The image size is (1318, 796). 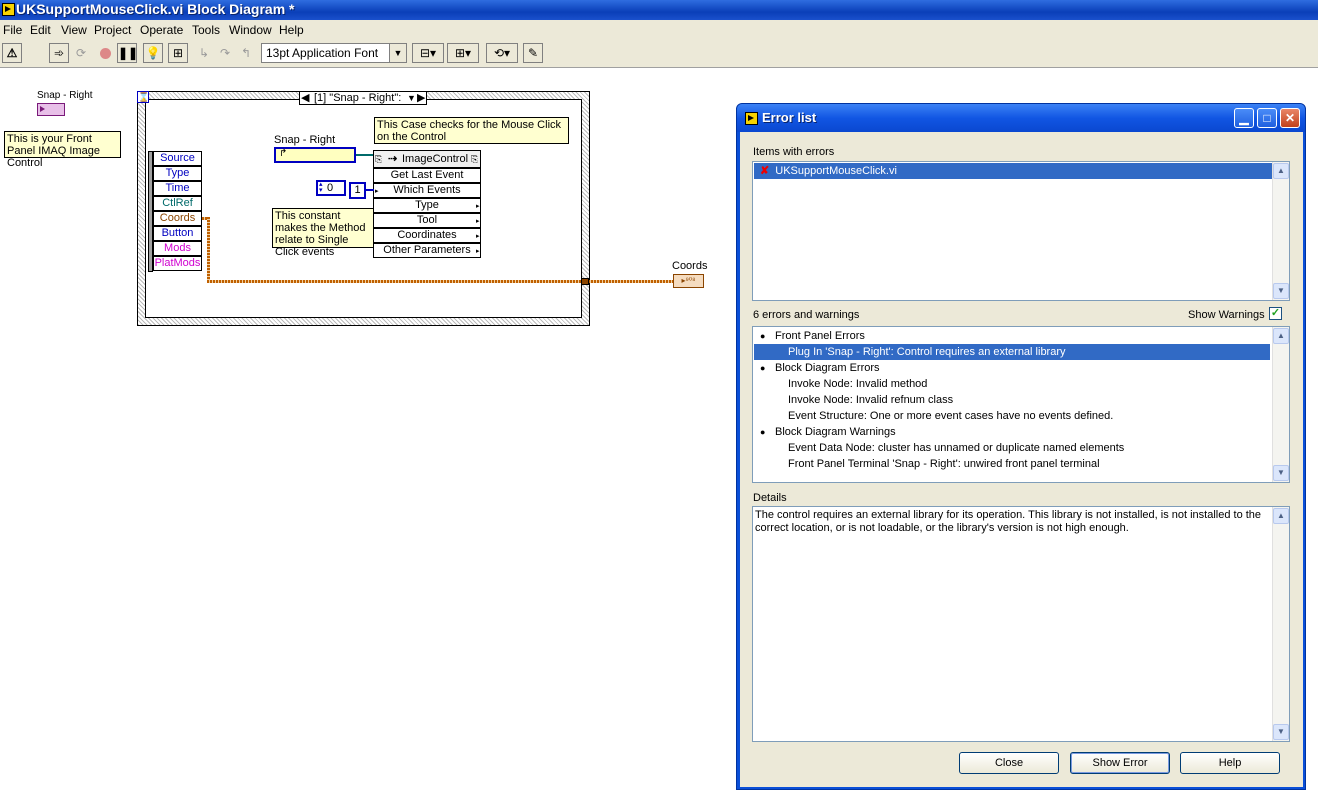 I want to click on maximize-icon: □, so click(x=1267, y=118).